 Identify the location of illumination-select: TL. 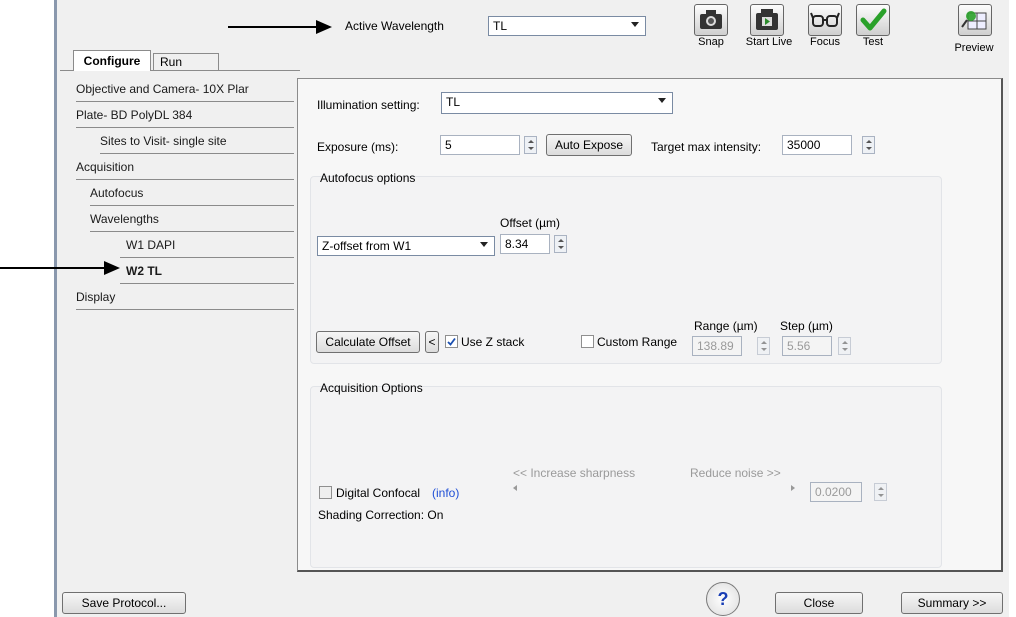
(557, 103).